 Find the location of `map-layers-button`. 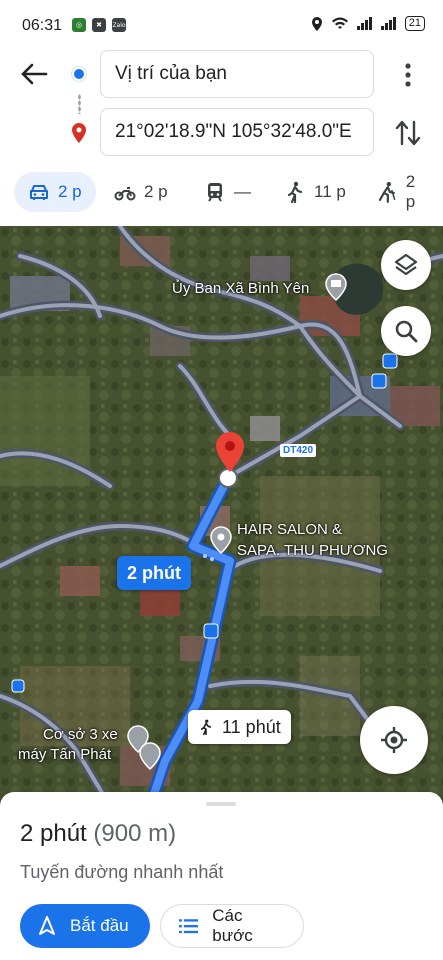

map-layers-button is located at coordinates (406, 265).